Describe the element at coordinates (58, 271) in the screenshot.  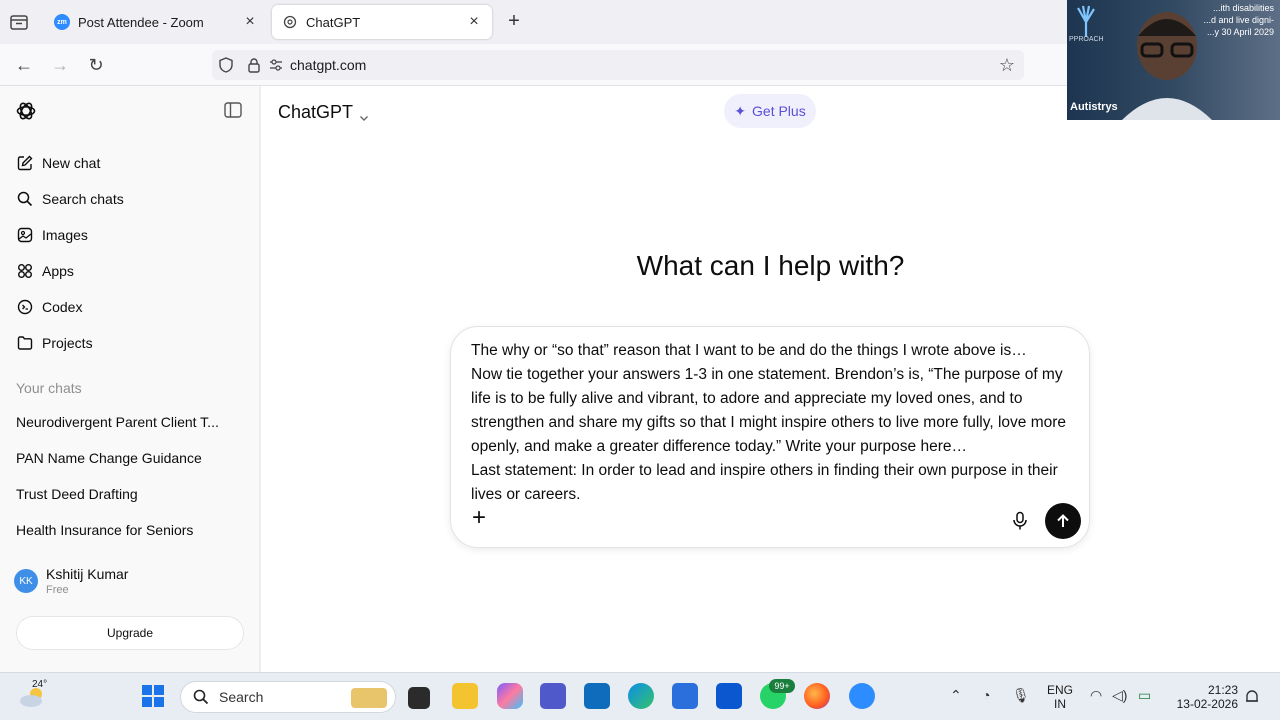
I see `sidebar-item-label: Apps` at that location.